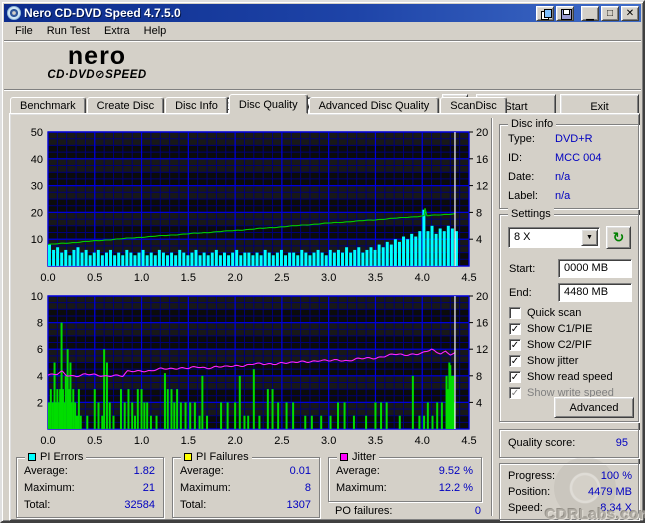 The image size is (645, 523). I want to click on tab-advanced-disc-quality: Advanced Disc Quality, so click(374, 105).